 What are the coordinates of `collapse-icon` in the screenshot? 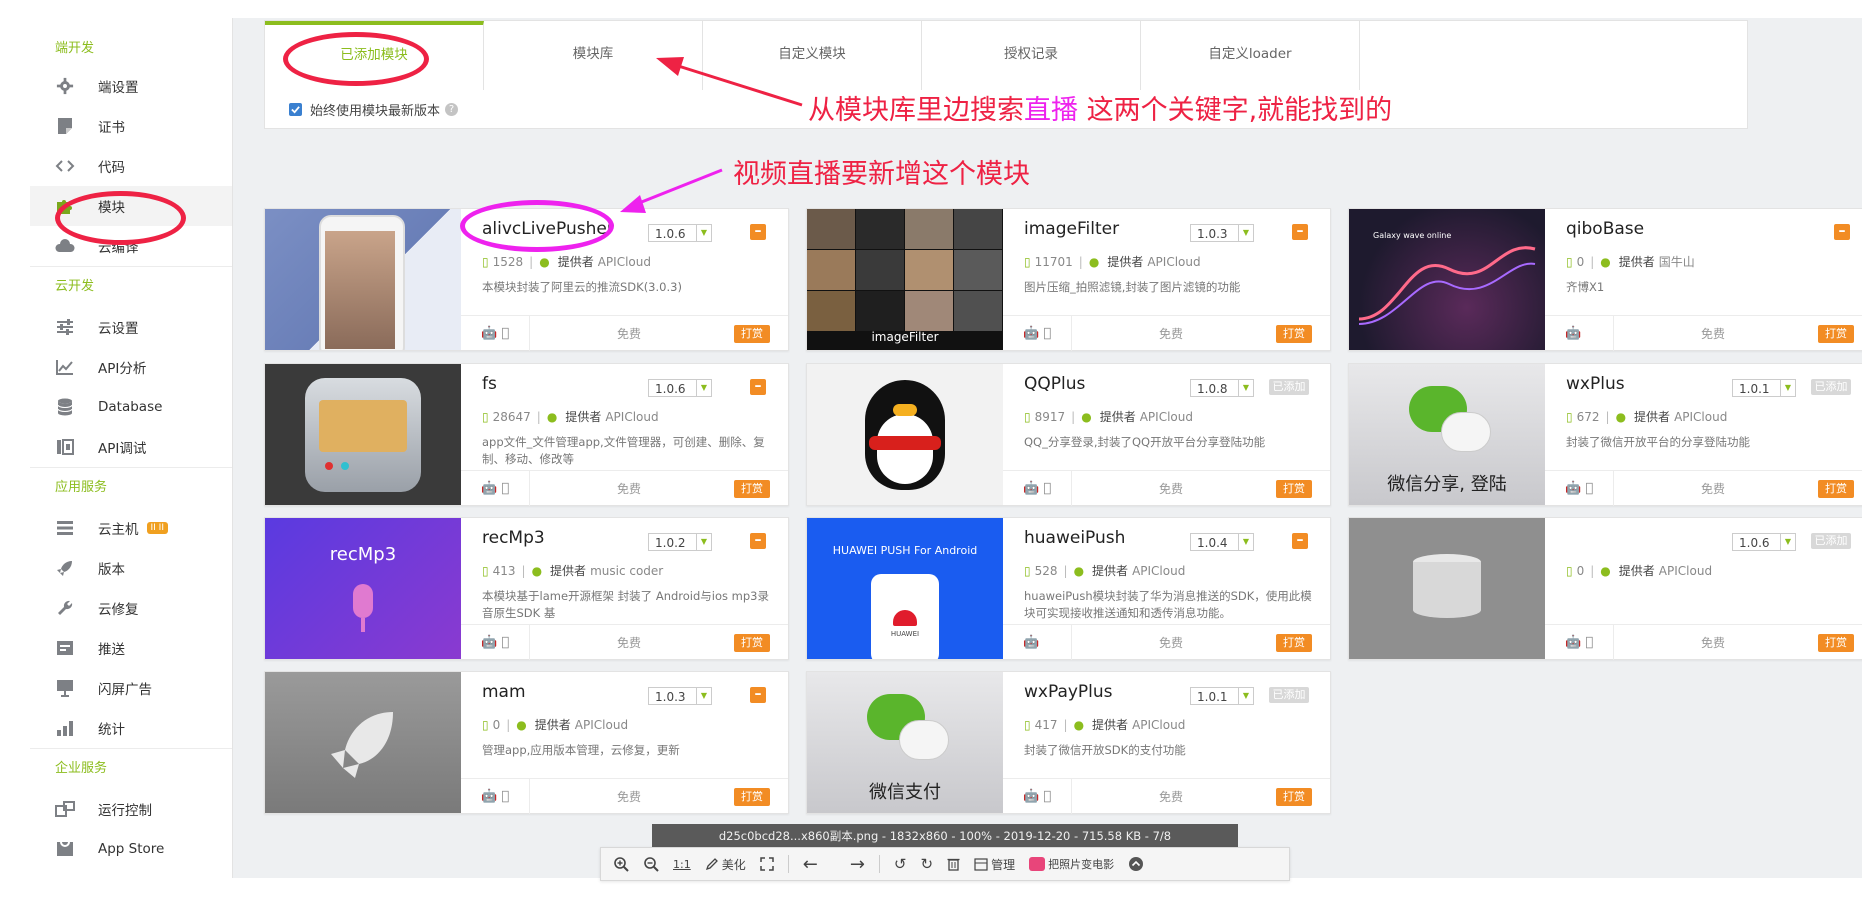 It's located at (1136, 864).